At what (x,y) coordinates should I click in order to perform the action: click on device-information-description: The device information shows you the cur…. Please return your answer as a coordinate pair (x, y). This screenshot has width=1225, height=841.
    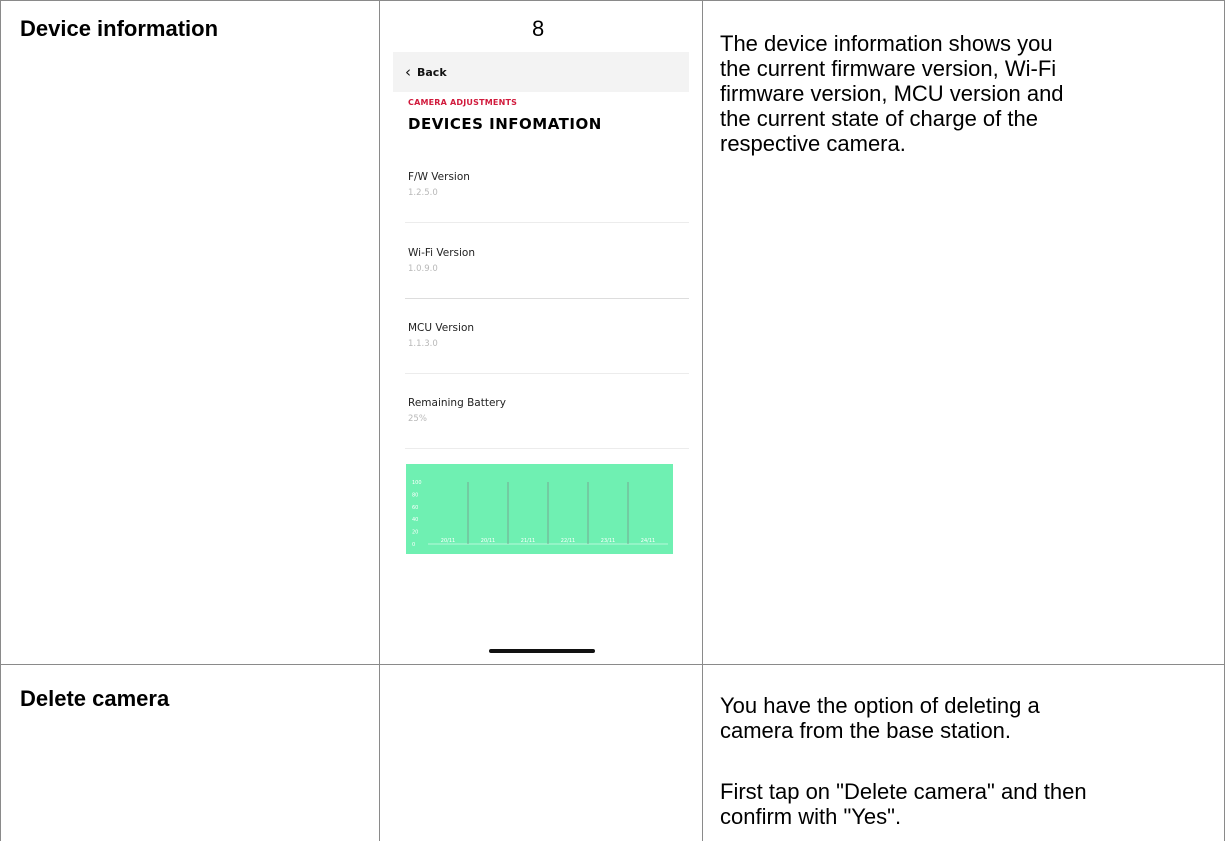
    Looking at the image, I should click on (965, 93).